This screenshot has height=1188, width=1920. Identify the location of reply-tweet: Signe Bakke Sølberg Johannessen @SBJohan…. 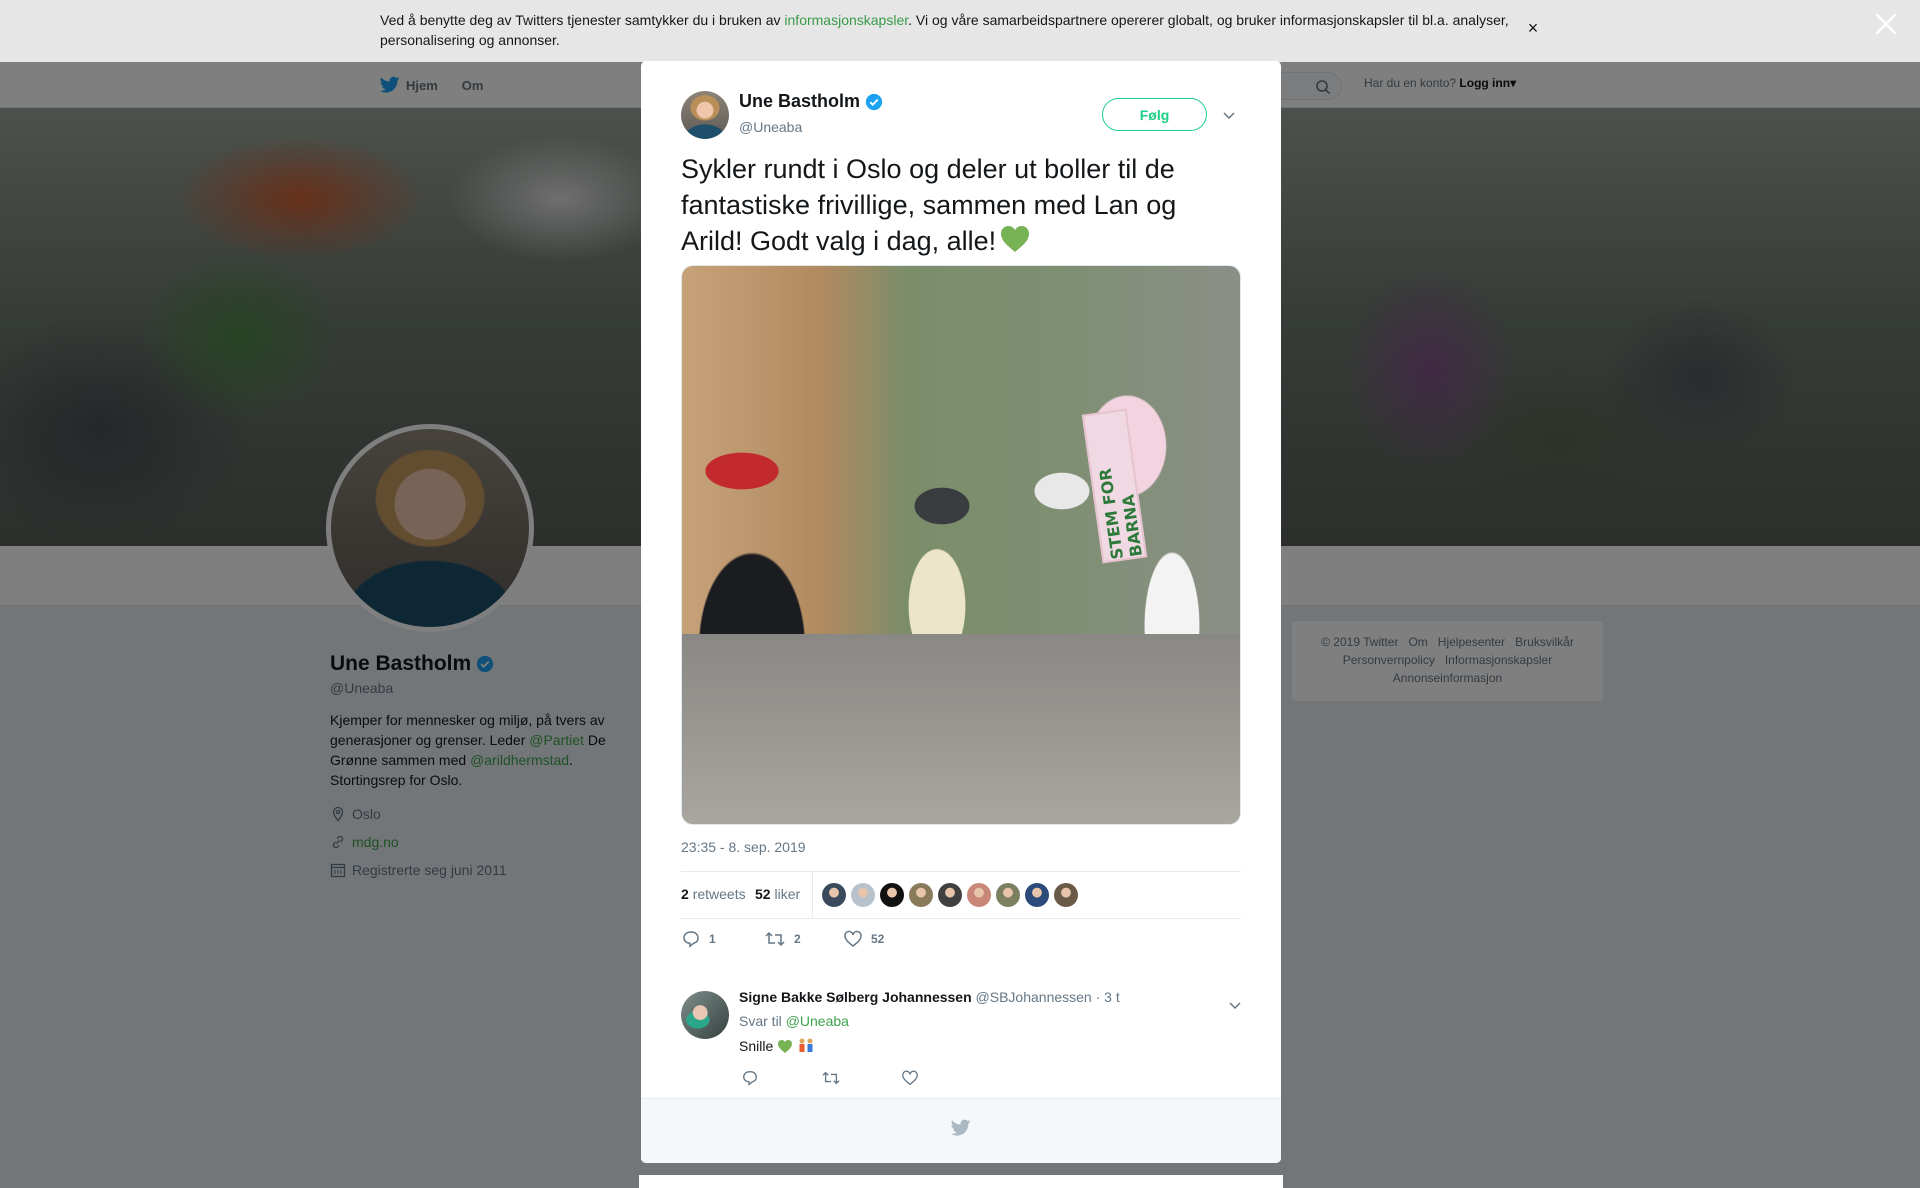
(961, 1049).